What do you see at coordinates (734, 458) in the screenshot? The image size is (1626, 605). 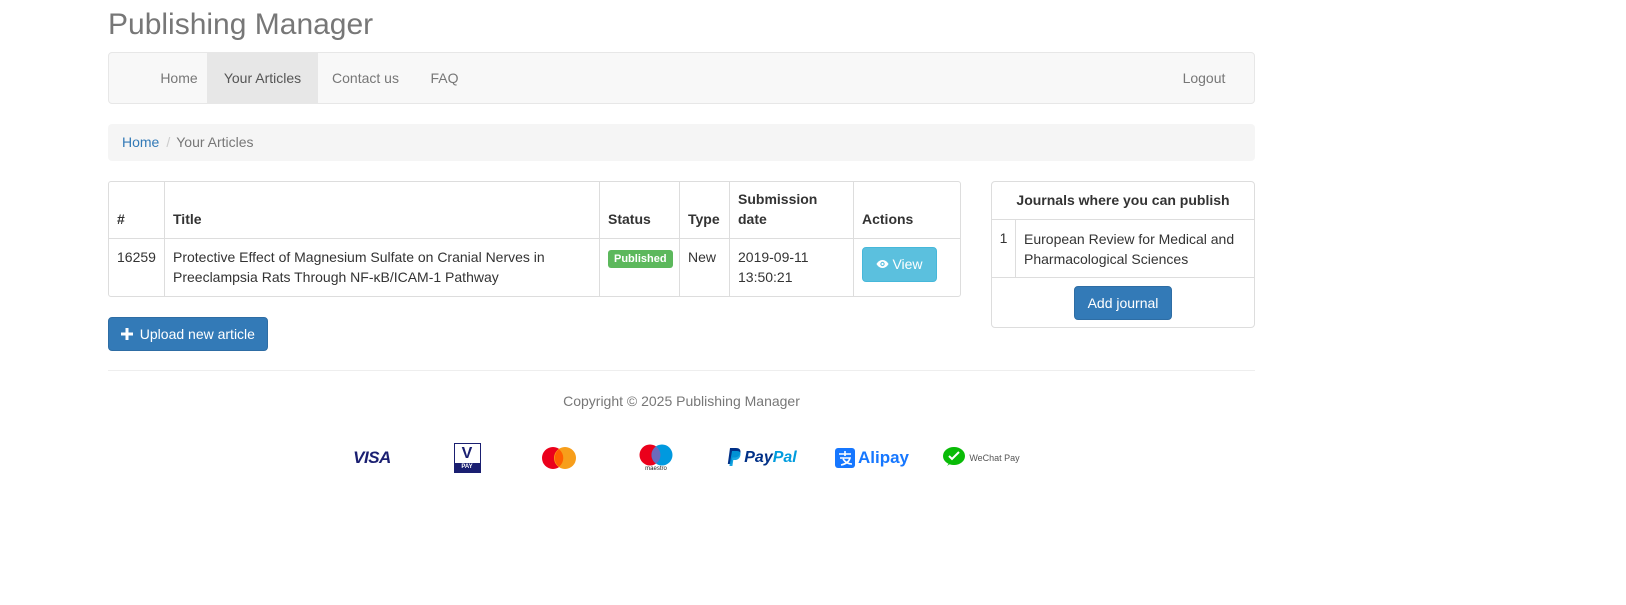 I see `paypal-icon` at bounding box center [734, 458].